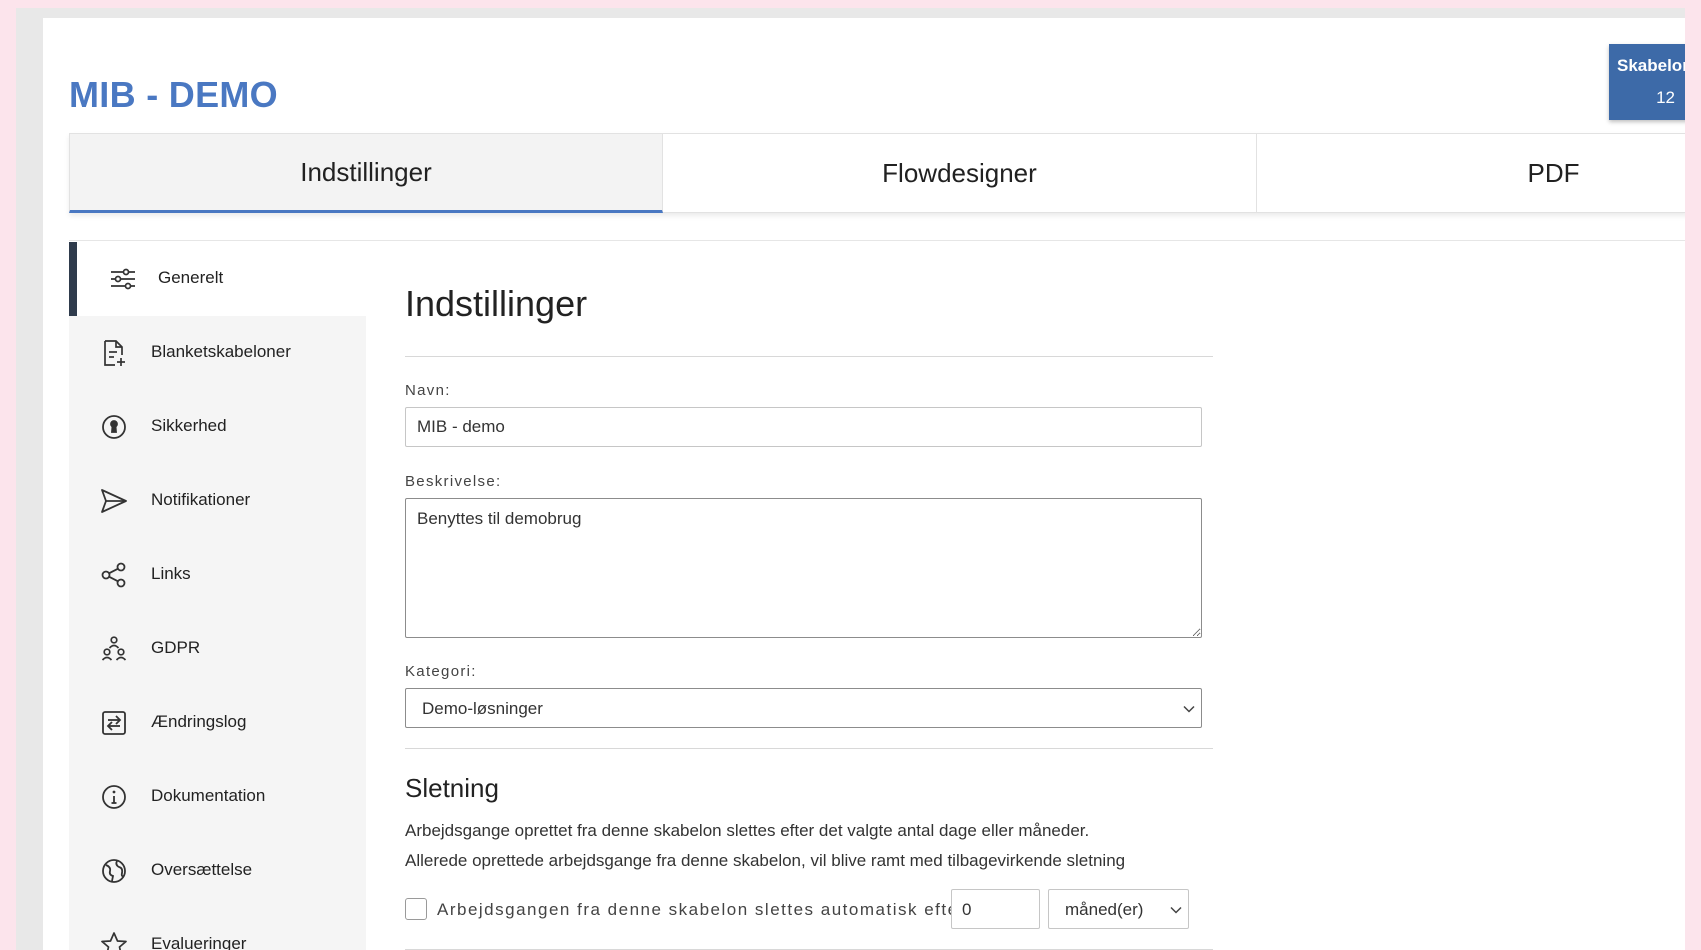  Describe the element at coordinates (803, 708) in the screenshot. I see `category-select: Demo-løsninger` at that location.